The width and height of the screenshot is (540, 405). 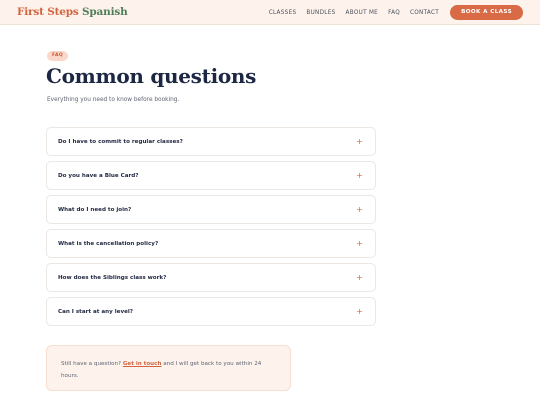 What do you see at coordinates (142, 364) in the screenshot?
I see `get-in-touch-link: Get in touch` at bounding box center [142, 364].